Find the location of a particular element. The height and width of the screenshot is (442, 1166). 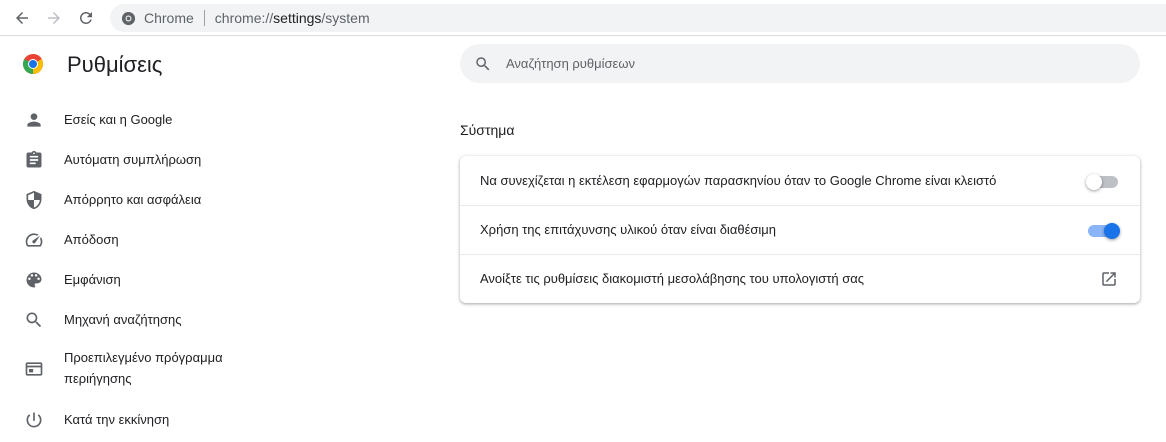

sidebar-item-label-line2: περιήγησης is located at coordinates (98, 378).